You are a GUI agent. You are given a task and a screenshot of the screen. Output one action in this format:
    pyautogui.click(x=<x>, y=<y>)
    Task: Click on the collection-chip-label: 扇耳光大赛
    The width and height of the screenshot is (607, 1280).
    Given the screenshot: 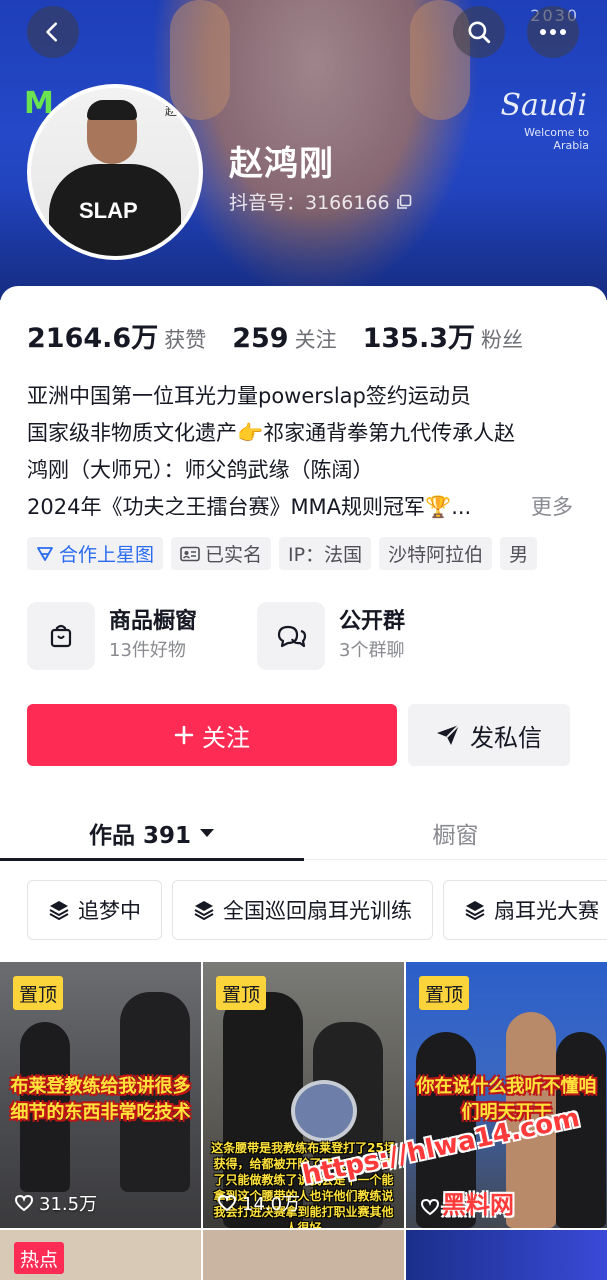 What is the action you would take?
    pyautogui.click(x=546, y=911)
    